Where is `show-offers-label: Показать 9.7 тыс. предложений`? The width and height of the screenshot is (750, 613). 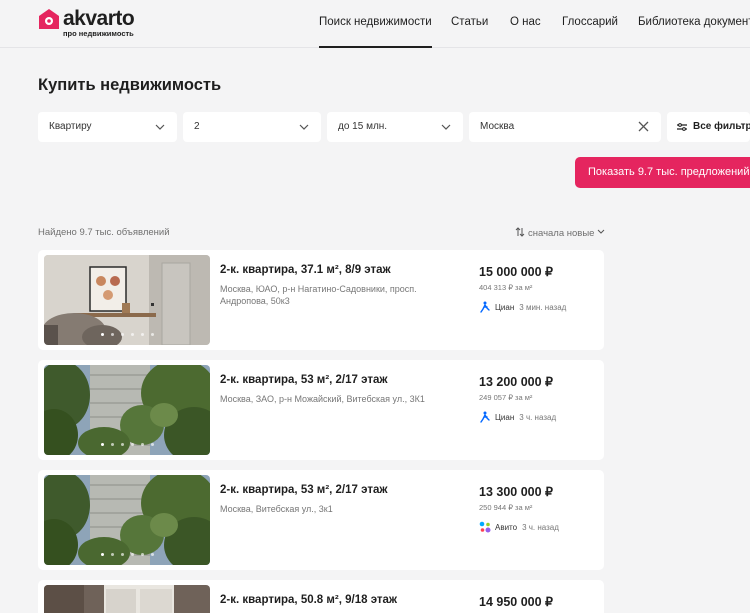
show-offers-label: Показать 9.7 тыс. предложений is located at coordinates (669, 172).